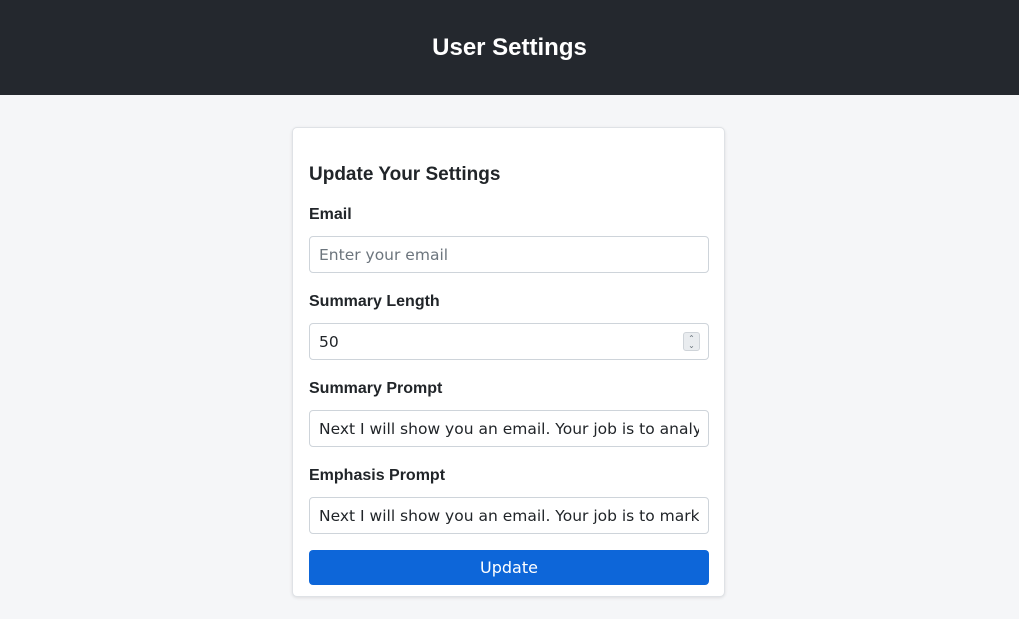  I want to click on summary-prompt-wrapper, so click(509, 428).